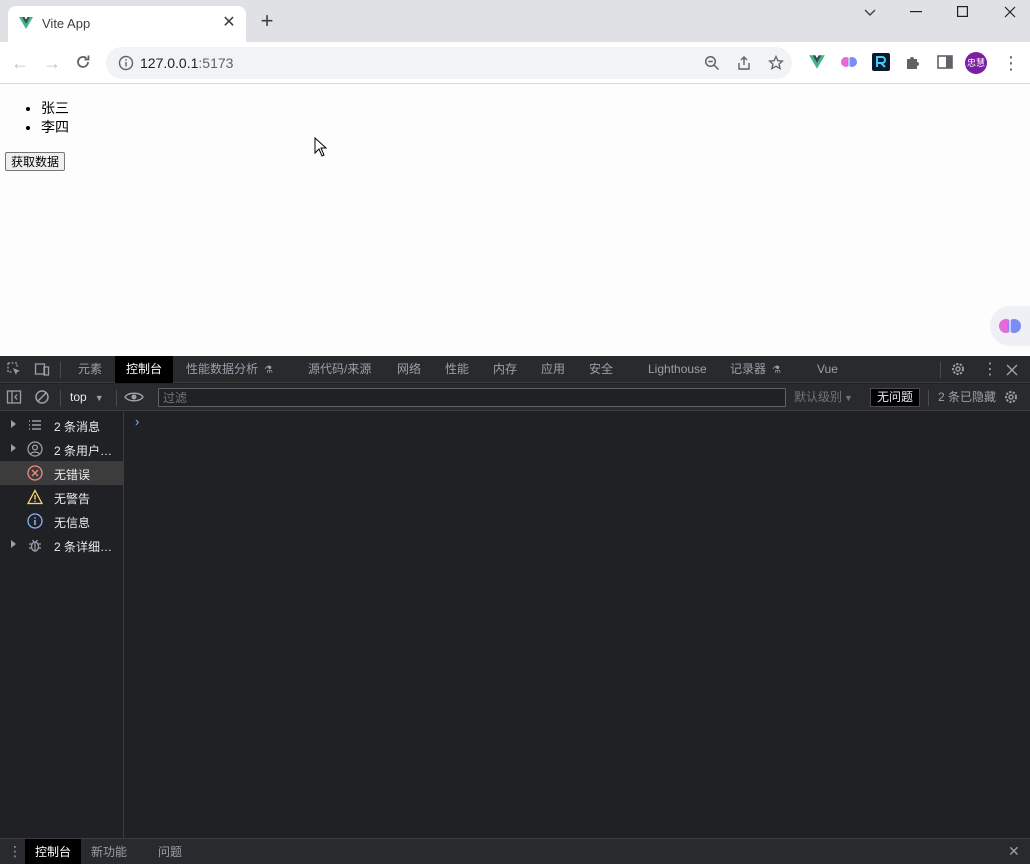 The width and height of the screenshot is (1030, 864). I want to click on tab-memory: 内存, so click(505, 369).